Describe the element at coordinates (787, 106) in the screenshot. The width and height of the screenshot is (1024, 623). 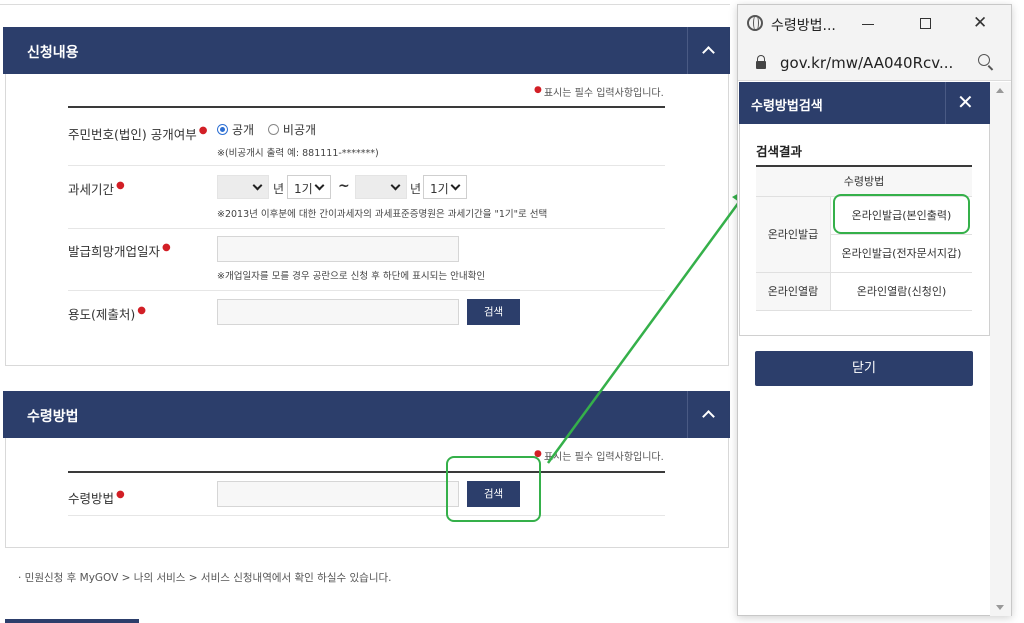
I see `popup-header-title: 수령방법검색` at that location.